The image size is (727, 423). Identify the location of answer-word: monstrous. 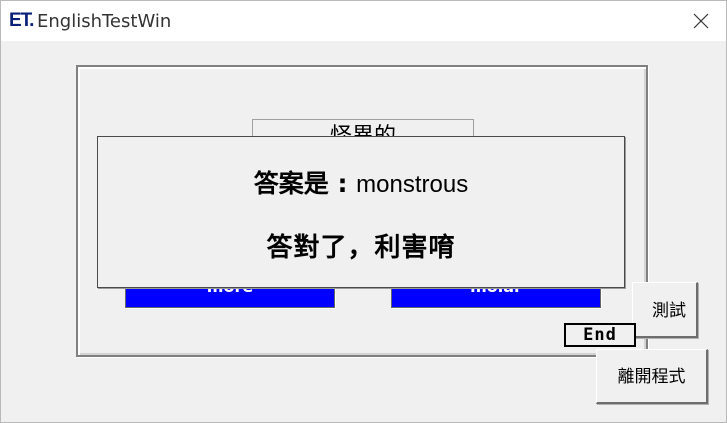
(412, 184).